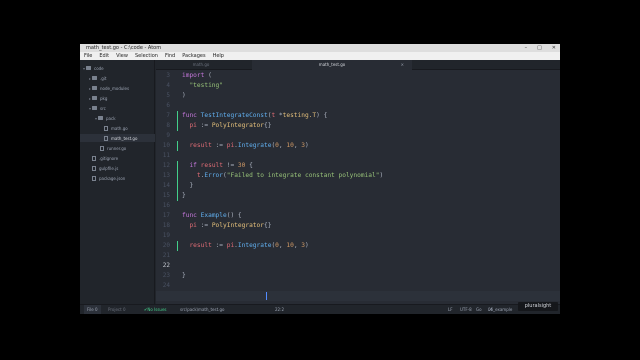 The height and width of the screenshot is (360, 640). I want to click on file-counter-button: File 0, so click(92, 309).